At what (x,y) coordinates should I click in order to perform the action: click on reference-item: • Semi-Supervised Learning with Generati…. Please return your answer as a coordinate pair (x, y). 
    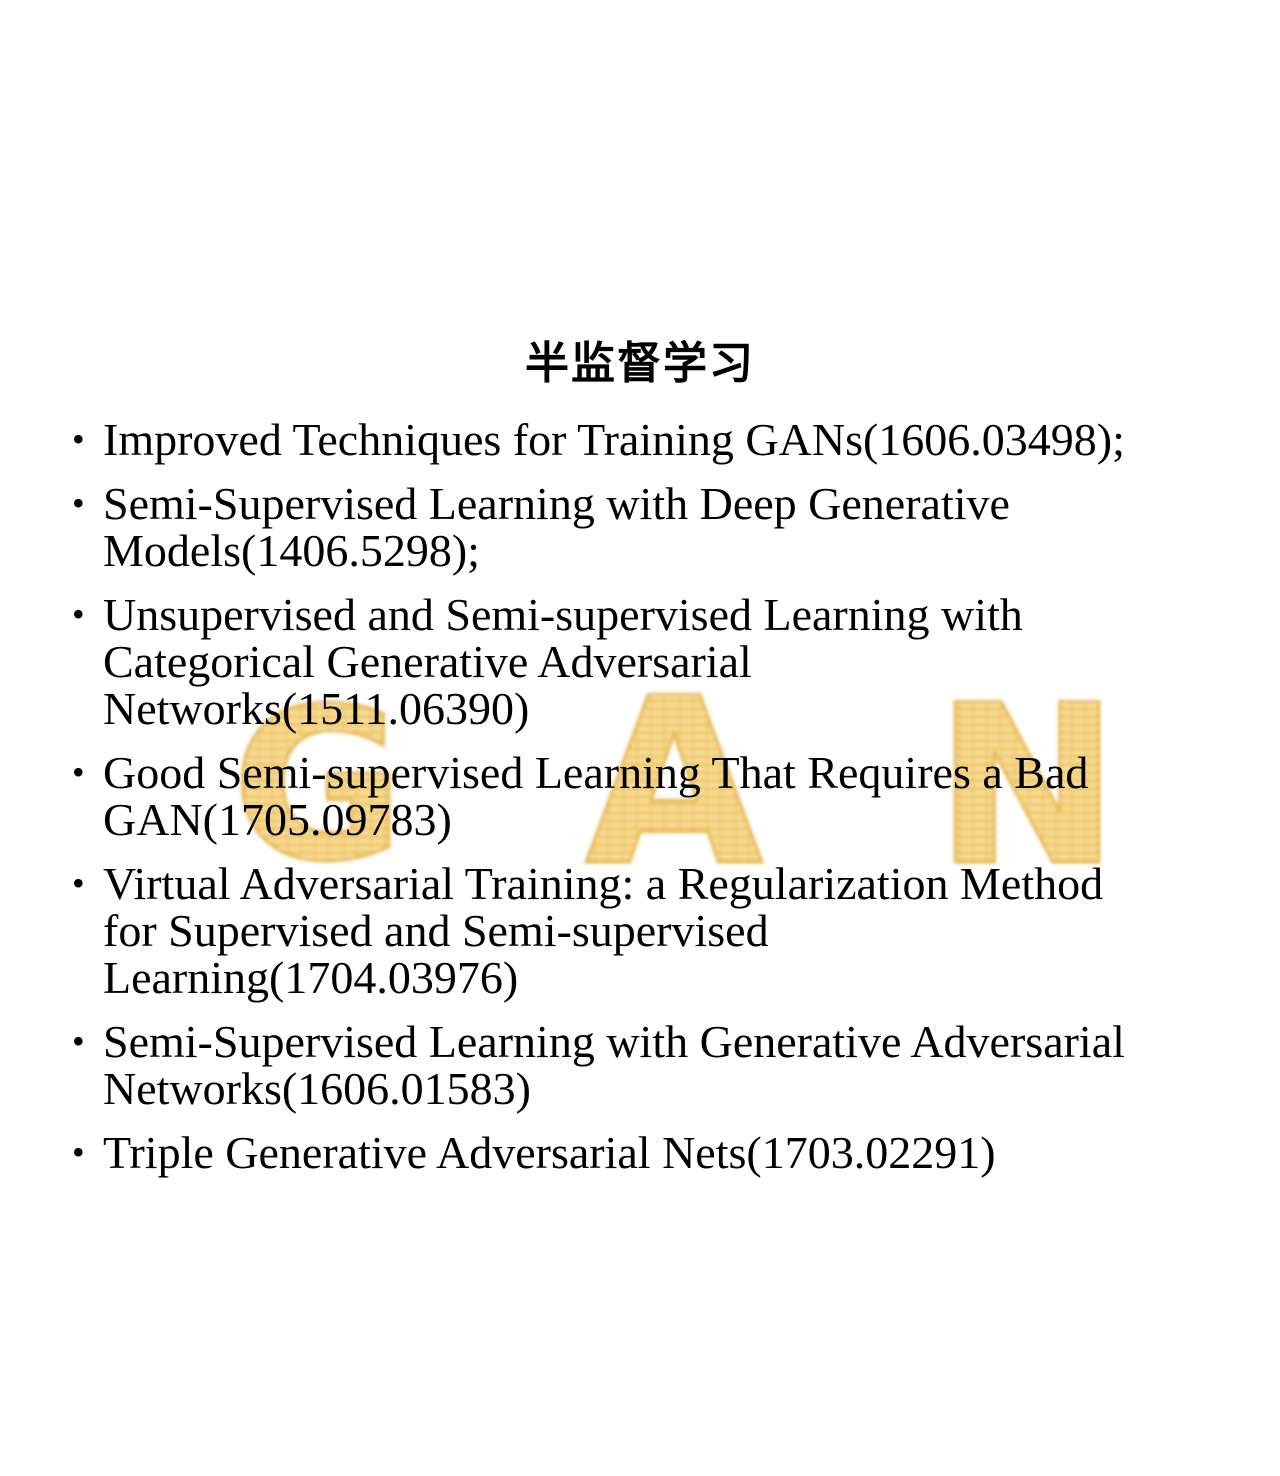
    Looking at the image, I should click on (667, 1065).